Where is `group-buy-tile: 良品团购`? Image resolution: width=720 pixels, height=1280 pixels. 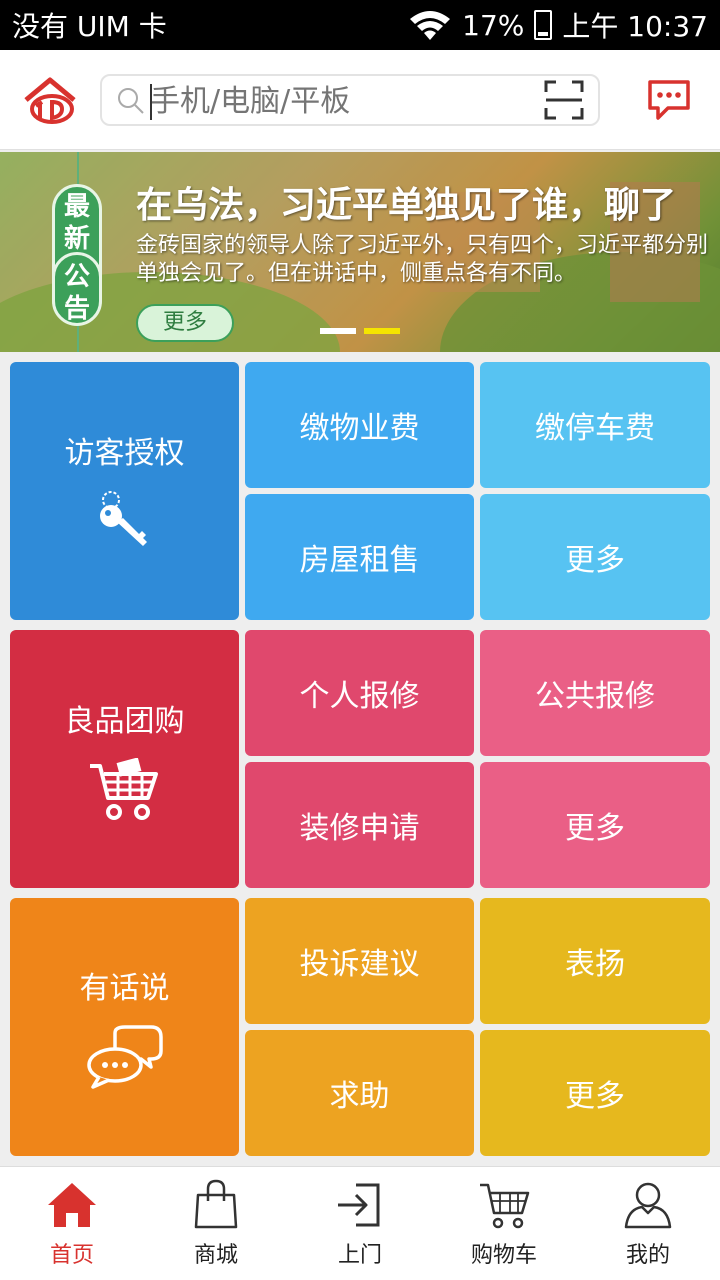 group-buy-tile: 良品团购 is located at coordinates (124, 759).